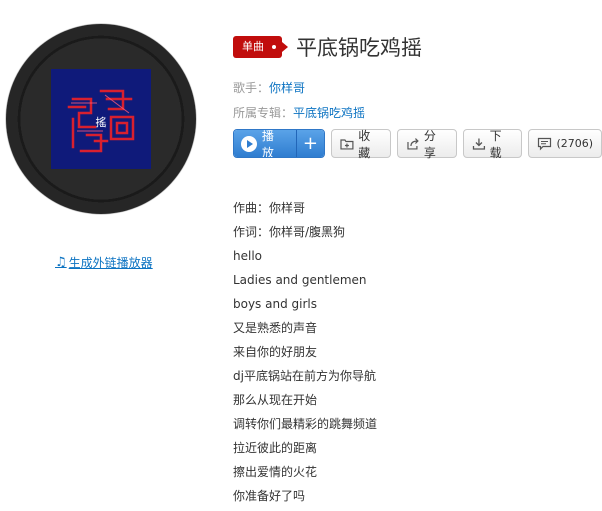  I want to click on lyric-line: boys and girls, so click(275, 304).